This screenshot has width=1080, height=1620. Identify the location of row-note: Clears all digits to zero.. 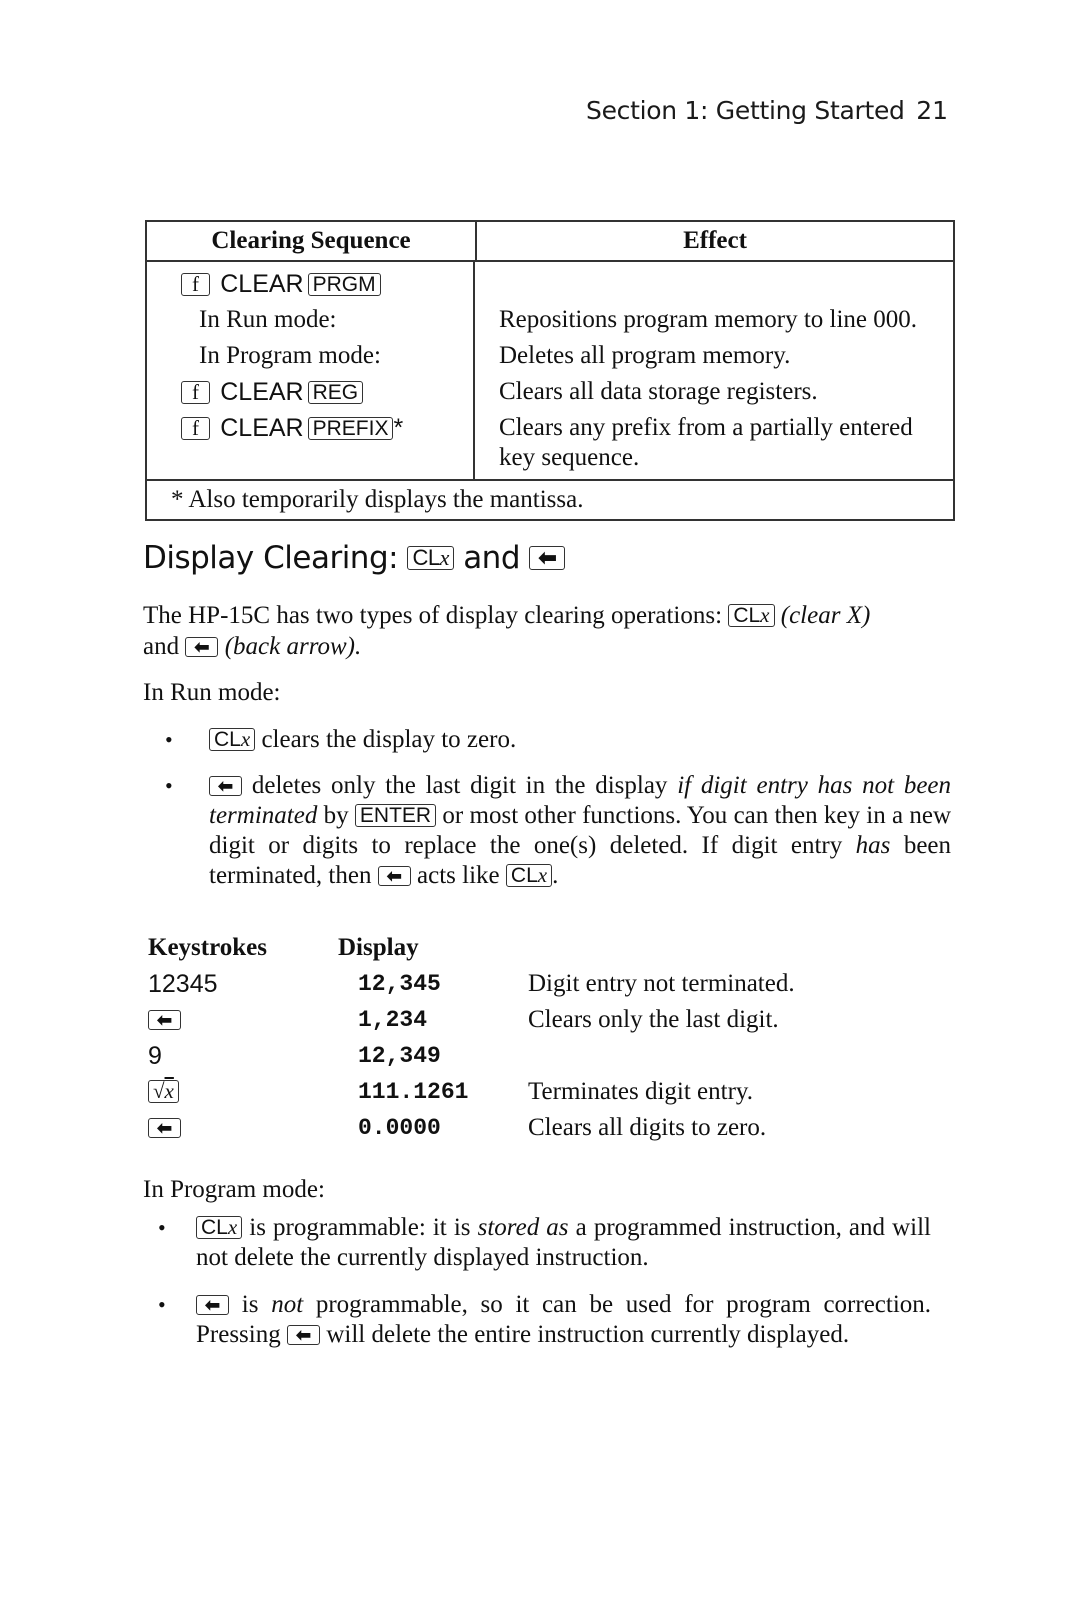
(647, 1127).